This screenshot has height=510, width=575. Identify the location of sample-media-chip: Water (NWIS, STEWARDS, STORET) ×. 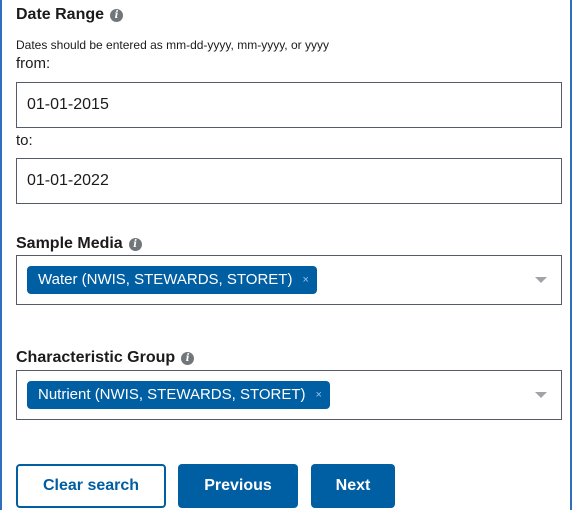
(172, 280).